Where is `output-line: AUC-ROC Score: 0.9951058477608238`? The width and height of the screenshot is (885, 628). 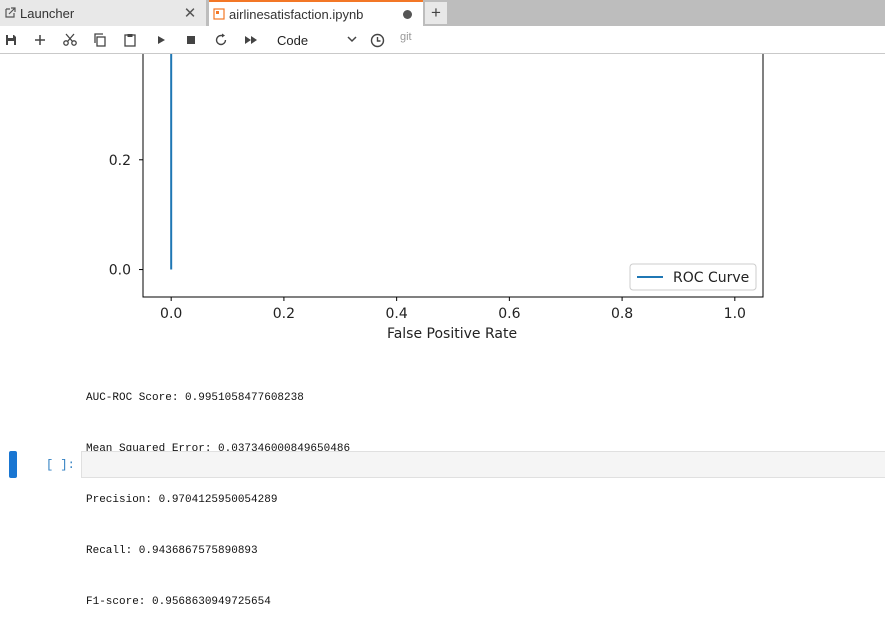
output-line: AUC-ROC Score: 0.9951058477608238 is located at coordinates (195, 398).